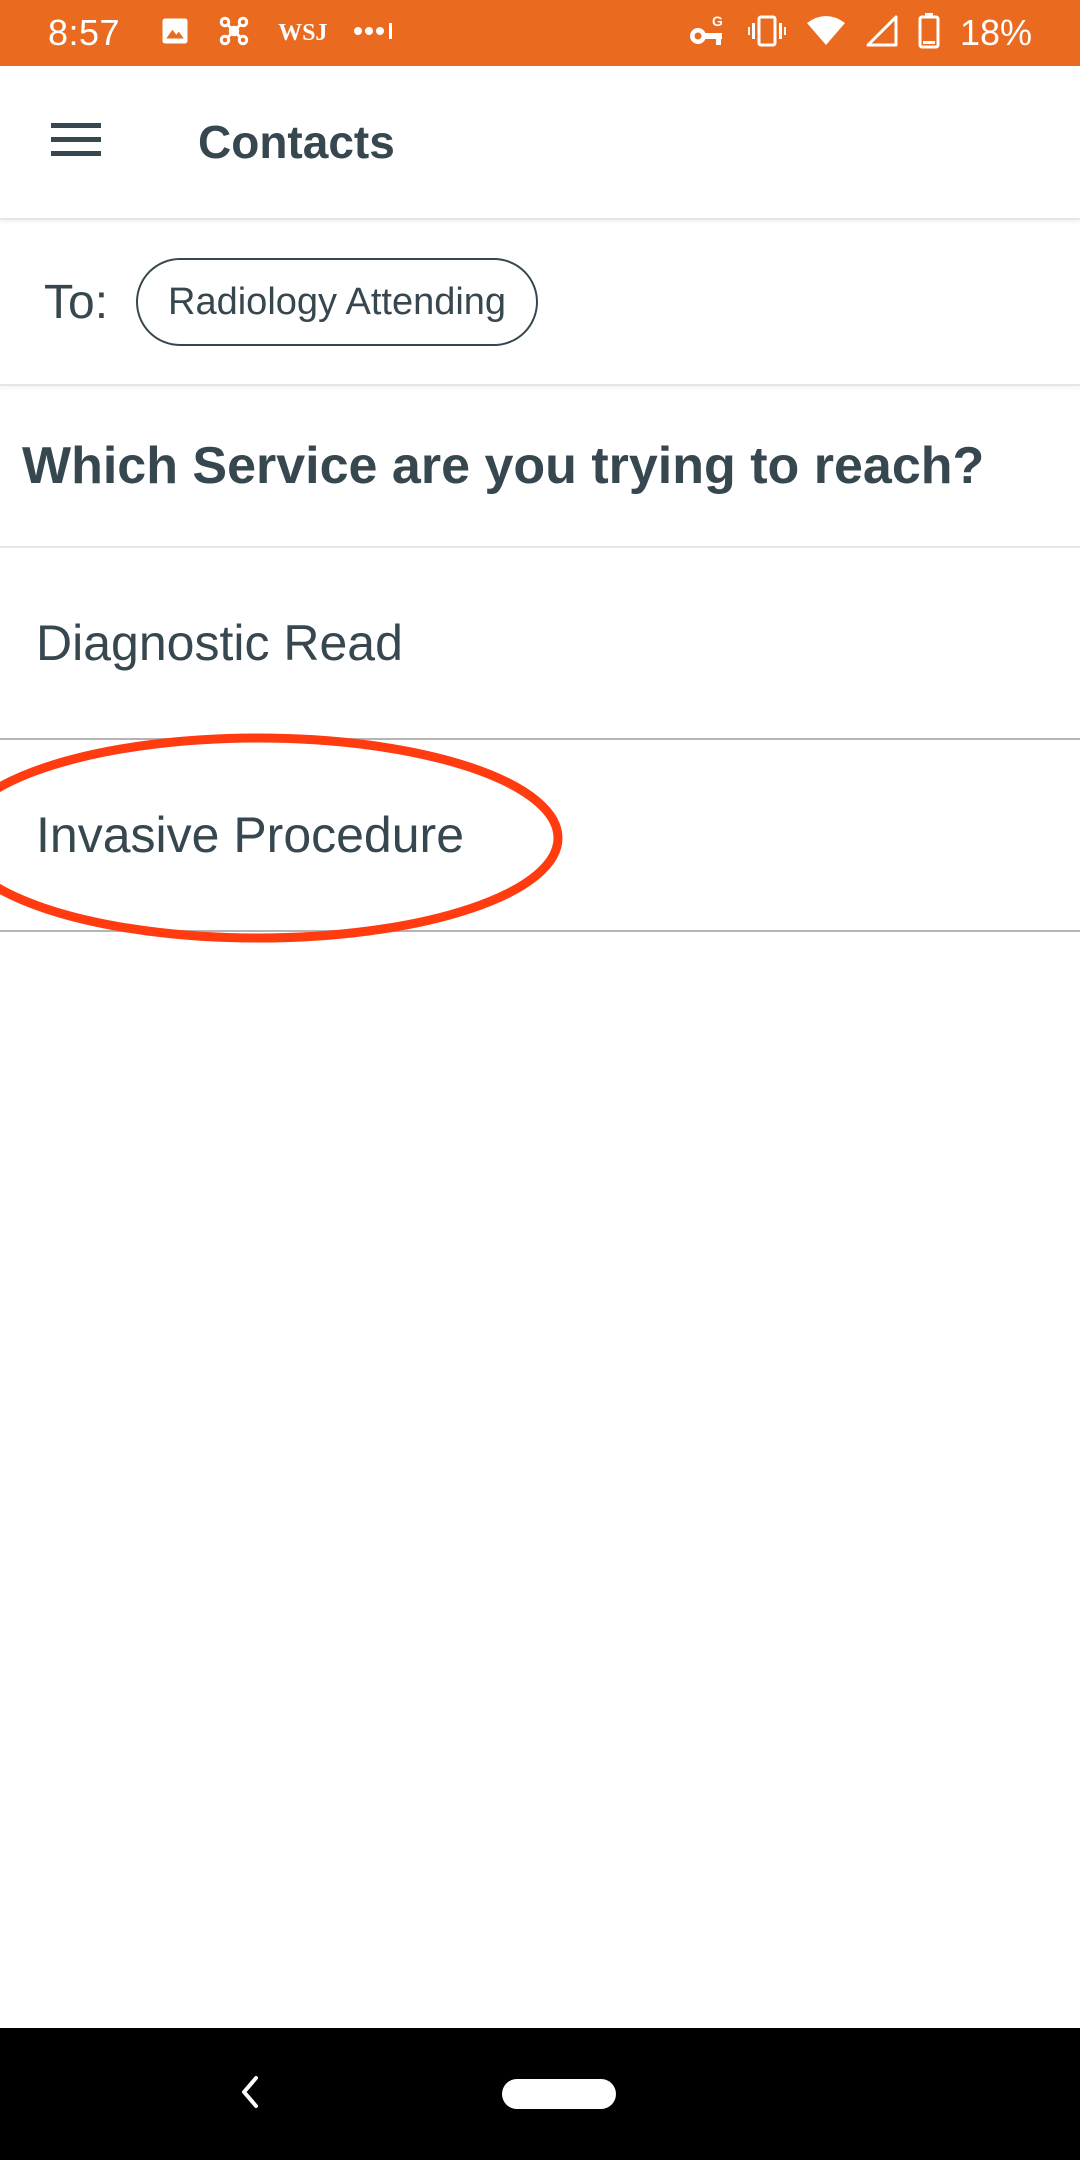  I want to click on image-icon, so click(175, 33).